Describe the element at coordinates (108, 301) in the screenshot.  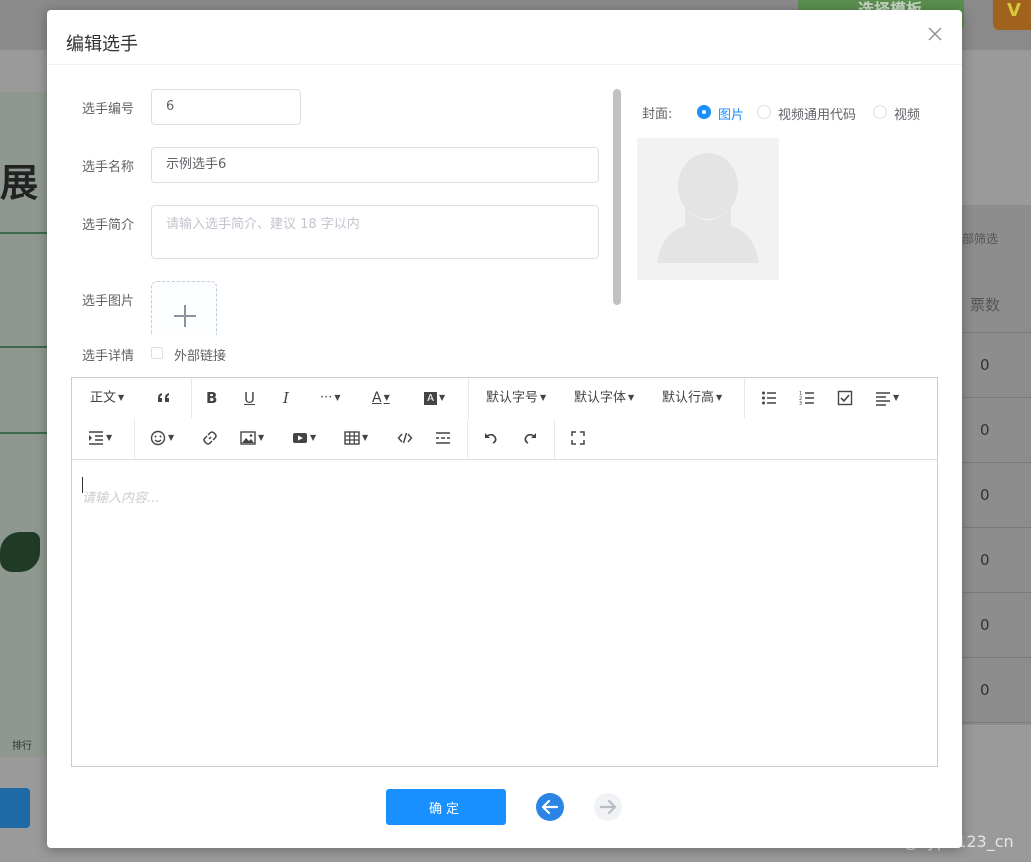
I see `image-label: 选手图片` at that location.